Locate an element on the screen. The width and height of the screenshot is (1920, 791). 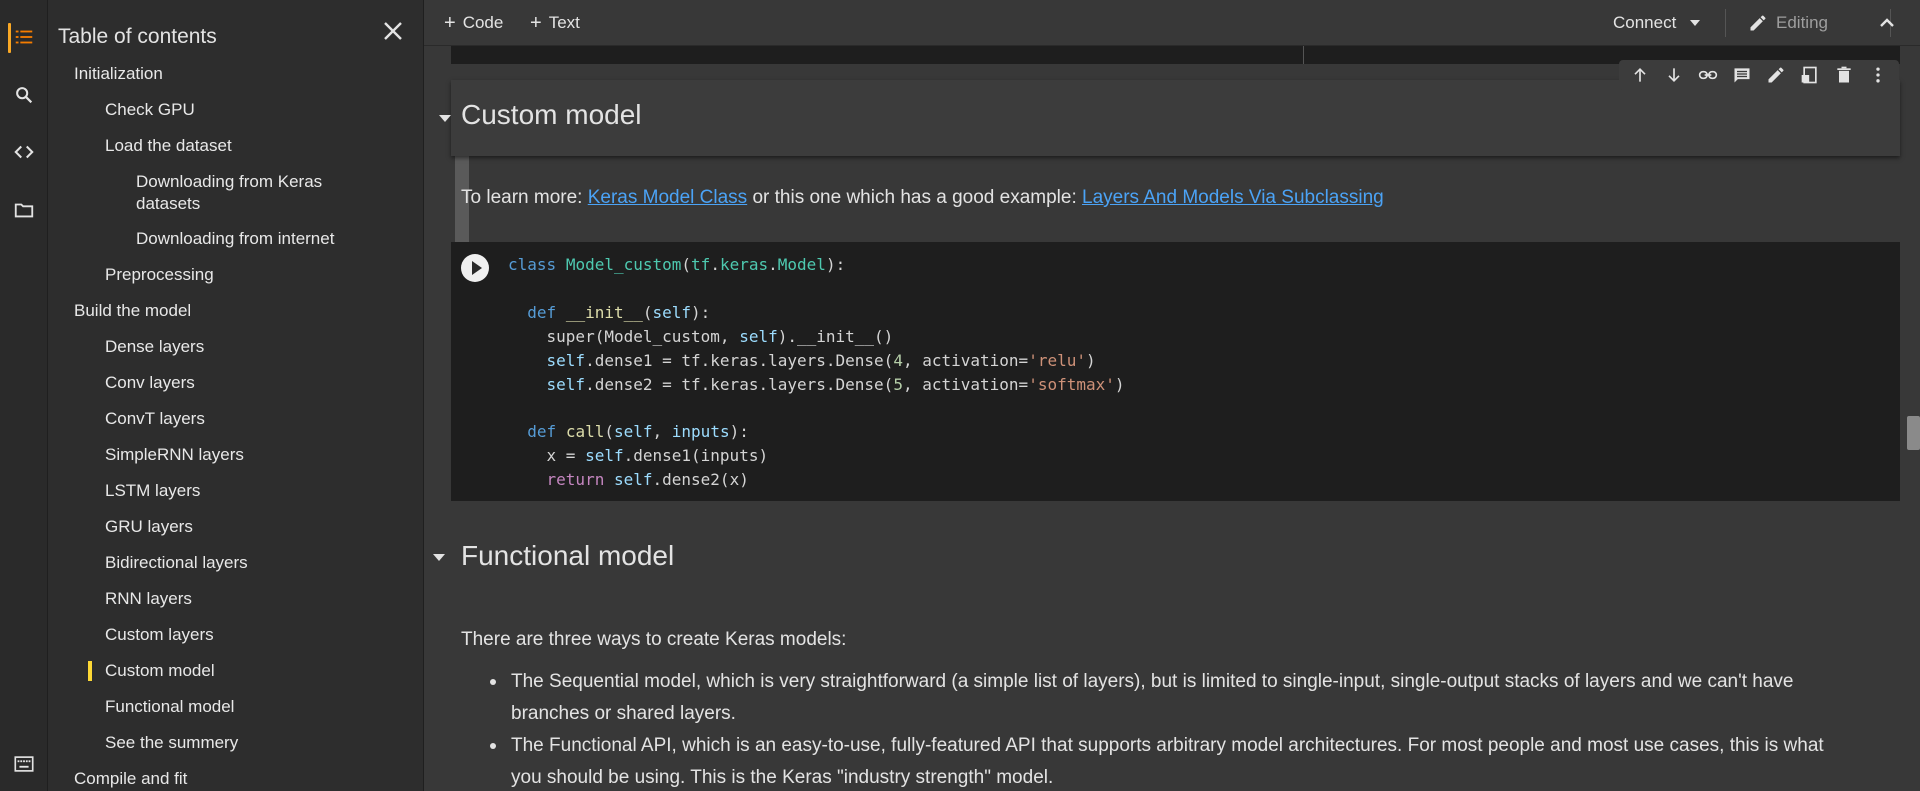
toc-item-custom-layers: Custom layers is located at coordinates (131, 635).